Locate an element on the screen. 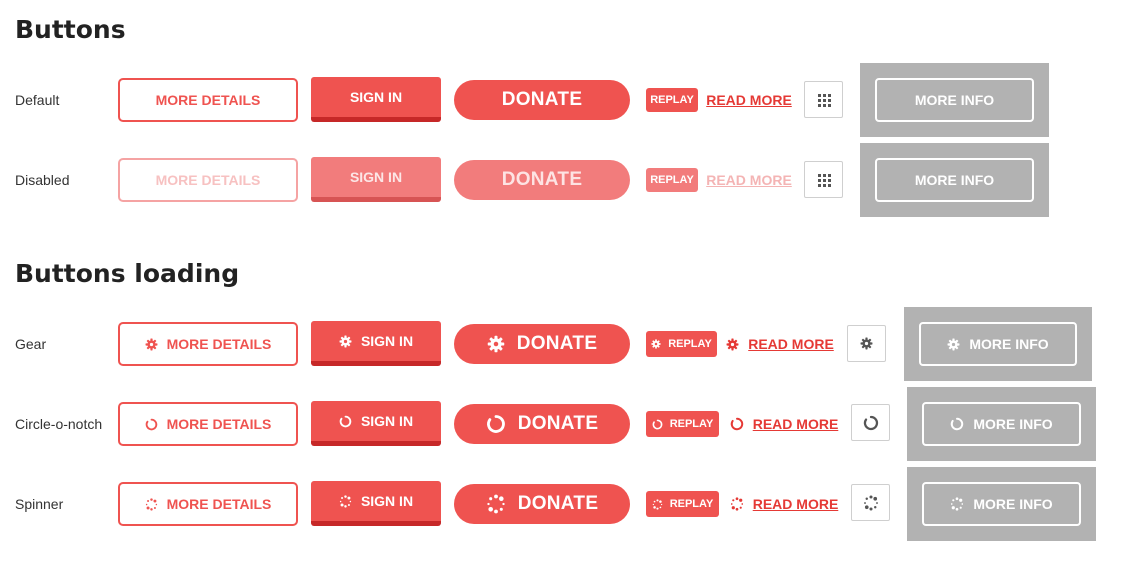 The image size is (1124, 565). more-info-panel-gear: MORE INFO is located at coordinates (998, 344).